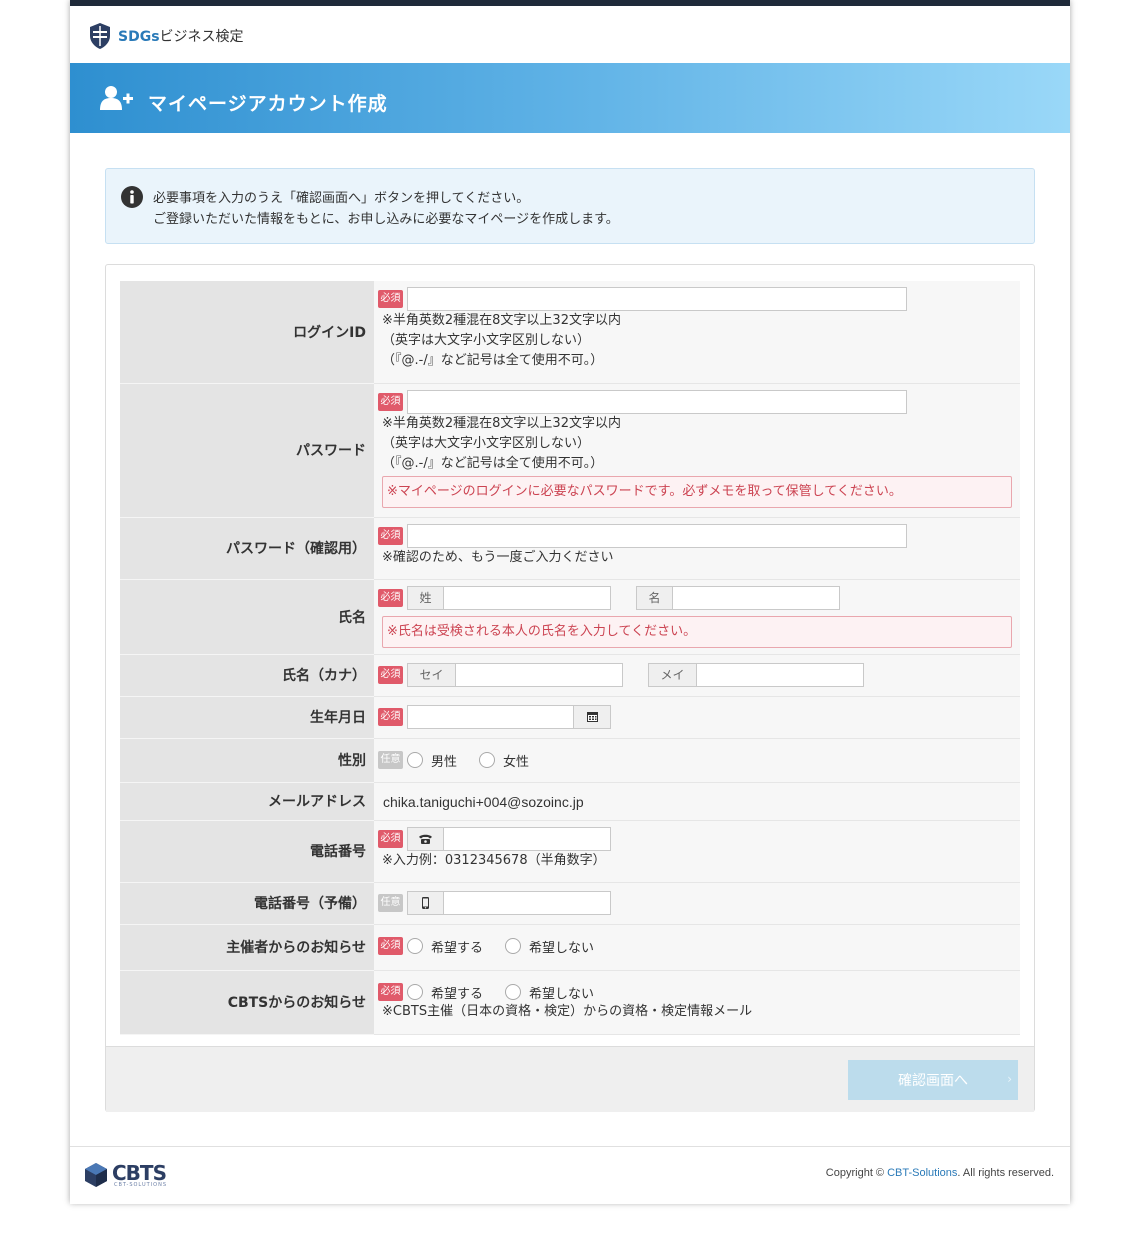  What do you see at coordinates (247, 548) in the screenshot?
I see `password-confirm-label: パスワード（確認用）` at bounding box center [247, 548].